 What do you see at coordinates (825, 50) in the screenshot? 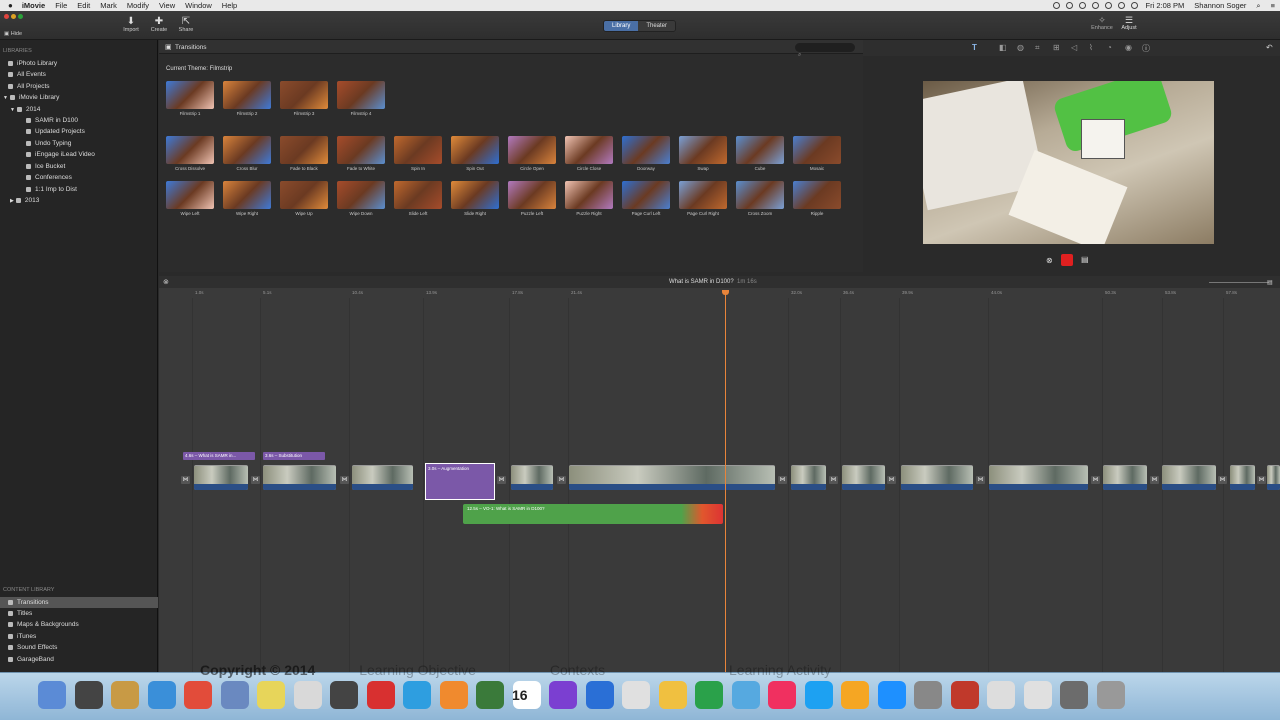
I see `search-field: ⌕` at bounding box center [825, 50].